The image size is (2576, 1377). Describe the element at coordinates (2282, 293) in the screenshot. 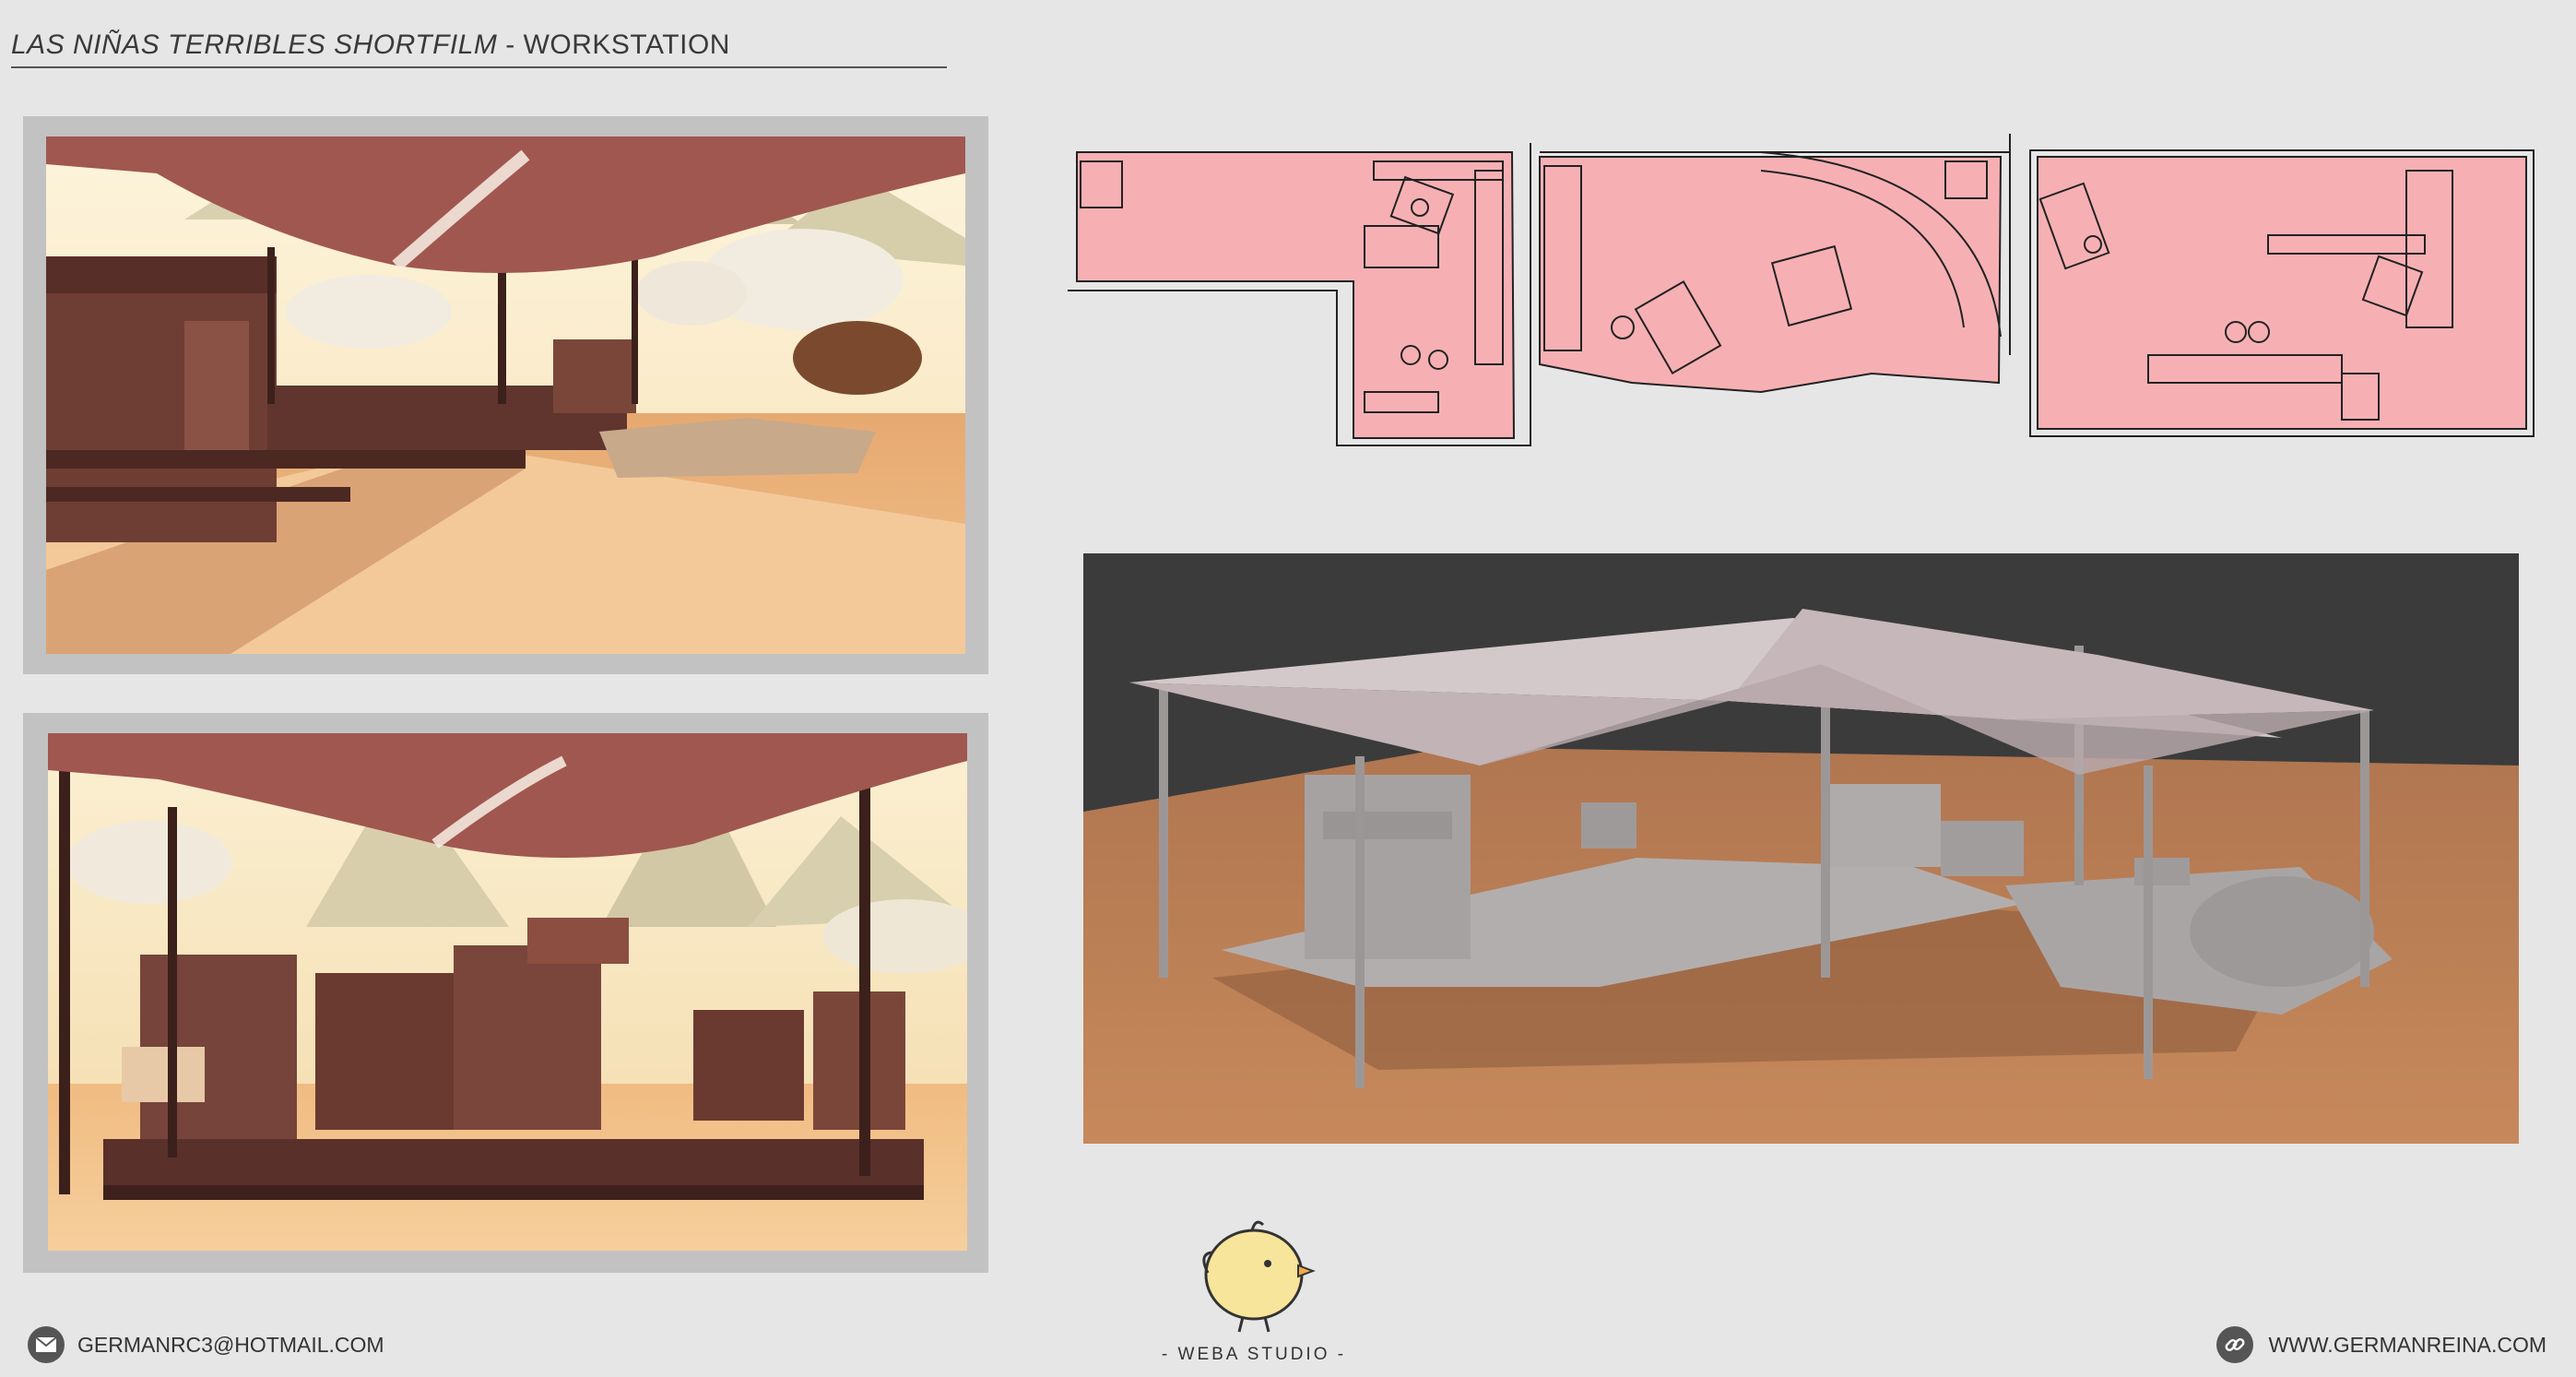

I see `floorplan-right` at that location.